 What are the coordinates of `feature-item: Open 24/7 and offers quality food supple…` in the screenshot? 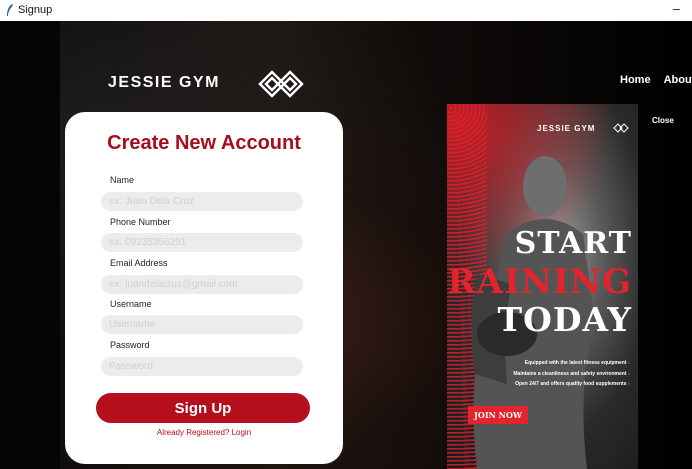 It's located at (571, 384).